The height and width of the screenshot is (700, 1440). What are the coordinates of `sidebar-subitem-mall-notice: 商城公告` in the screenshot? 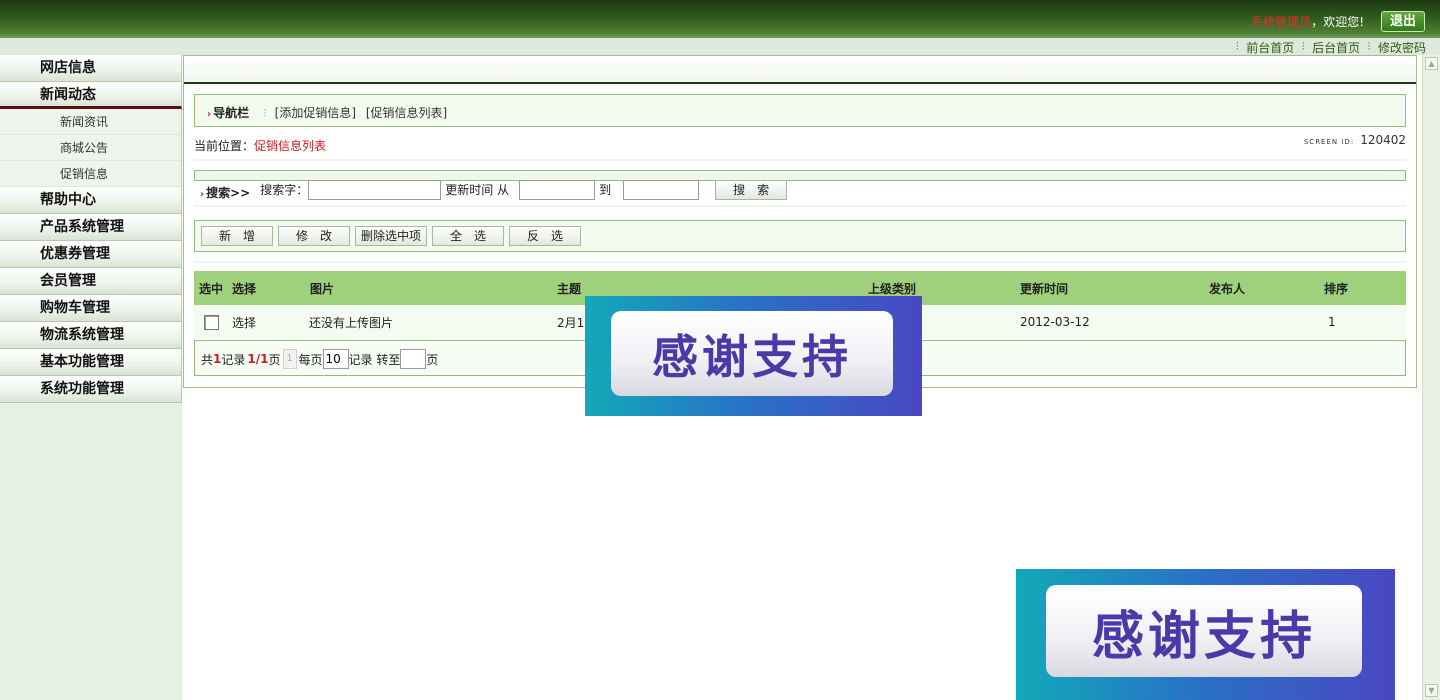 It's located at (90, 148).